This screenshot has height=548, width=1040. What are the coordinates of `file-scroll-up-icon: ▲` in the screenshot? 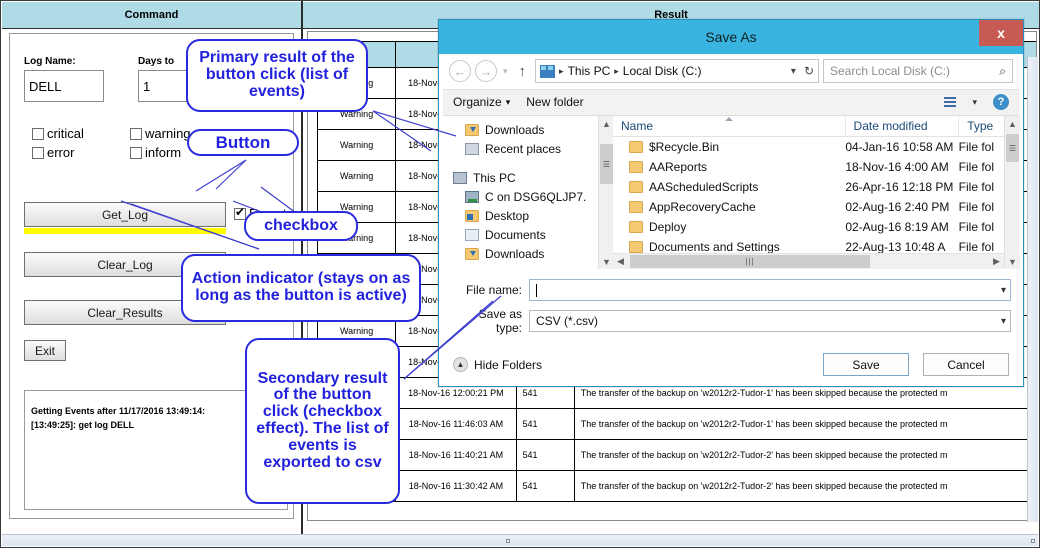 It's located at (1012, 124).